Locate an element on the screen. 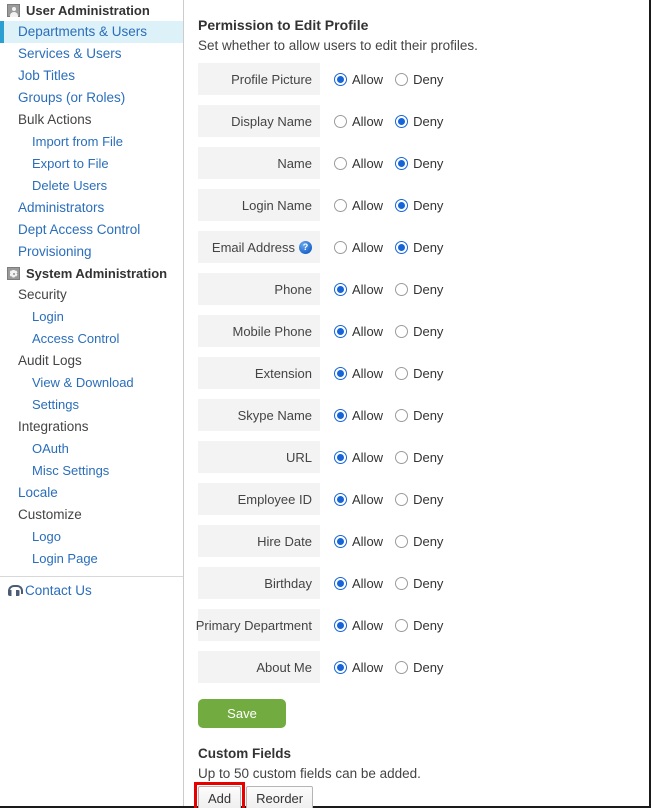  permission-label: Hire Date is located at coordinates (284, 541).